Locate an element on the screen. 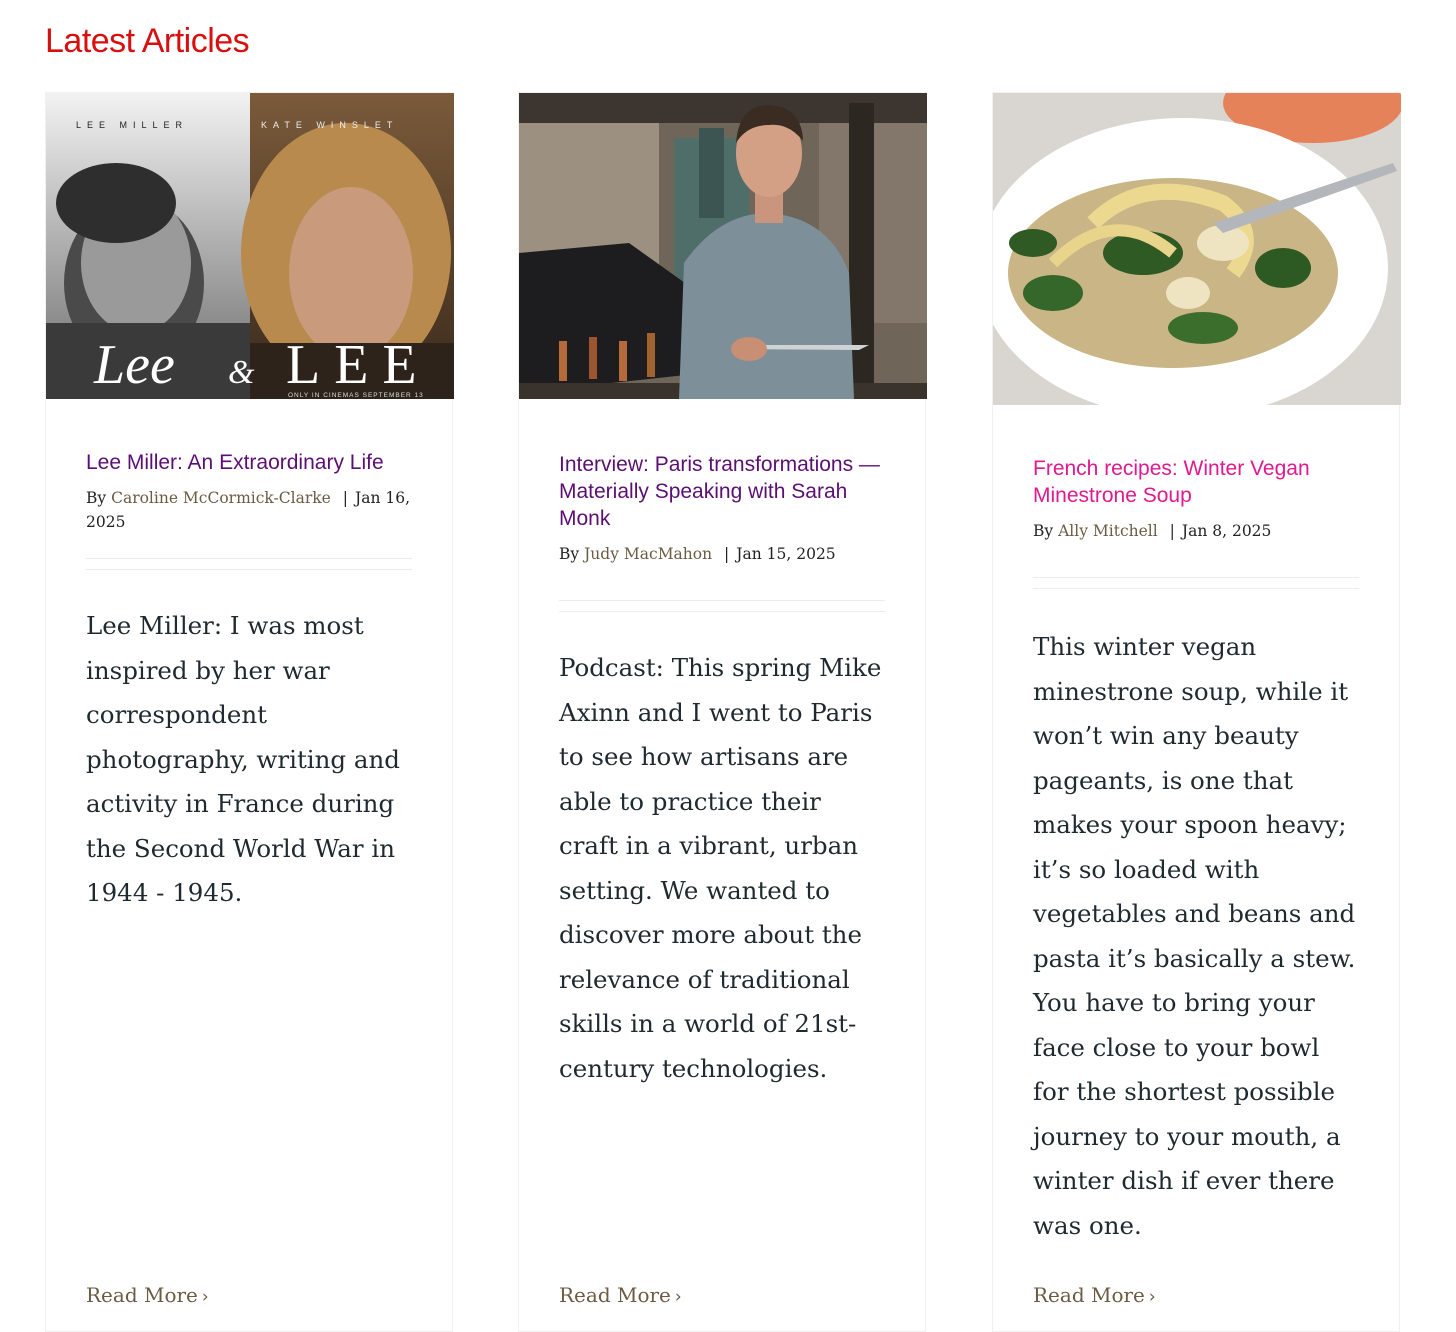 This screenshot has height=1332, width=1456. author-link: Caroline McCormick-Clarke is located at coordinates (221, 498).